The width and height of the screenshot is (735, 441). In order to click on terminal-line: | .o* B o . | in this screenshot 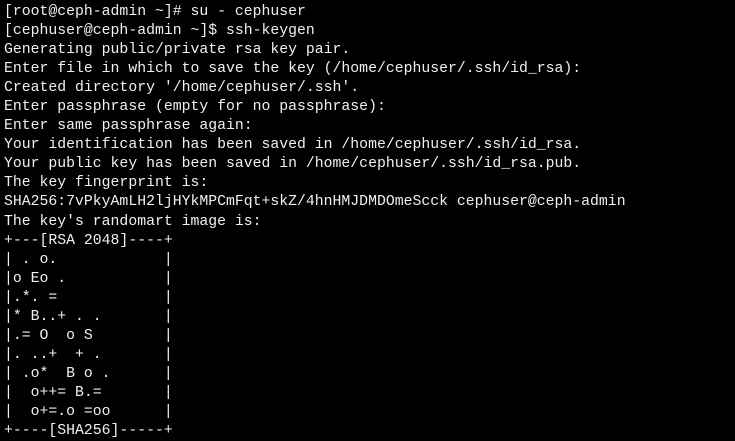, I will do `click(88, 373)`.